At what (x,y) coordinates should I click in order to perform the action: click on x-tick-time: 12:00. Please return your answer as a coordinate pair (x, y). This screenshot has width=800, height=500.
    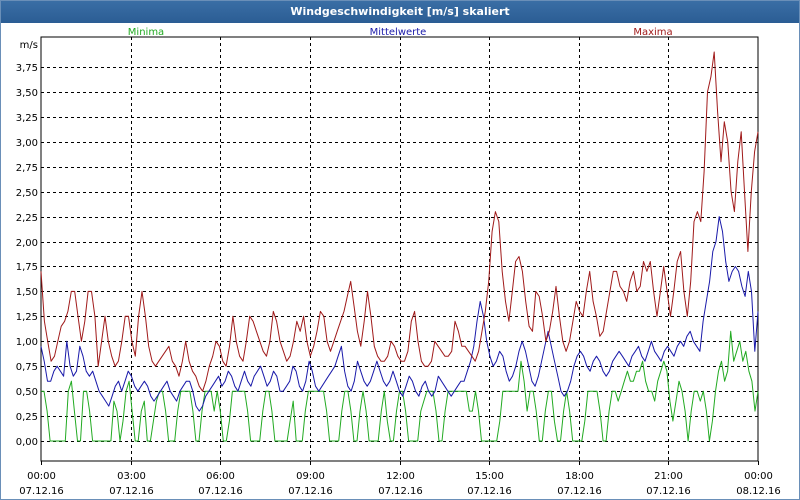
    Looking at the image, I should click on (400, 476).